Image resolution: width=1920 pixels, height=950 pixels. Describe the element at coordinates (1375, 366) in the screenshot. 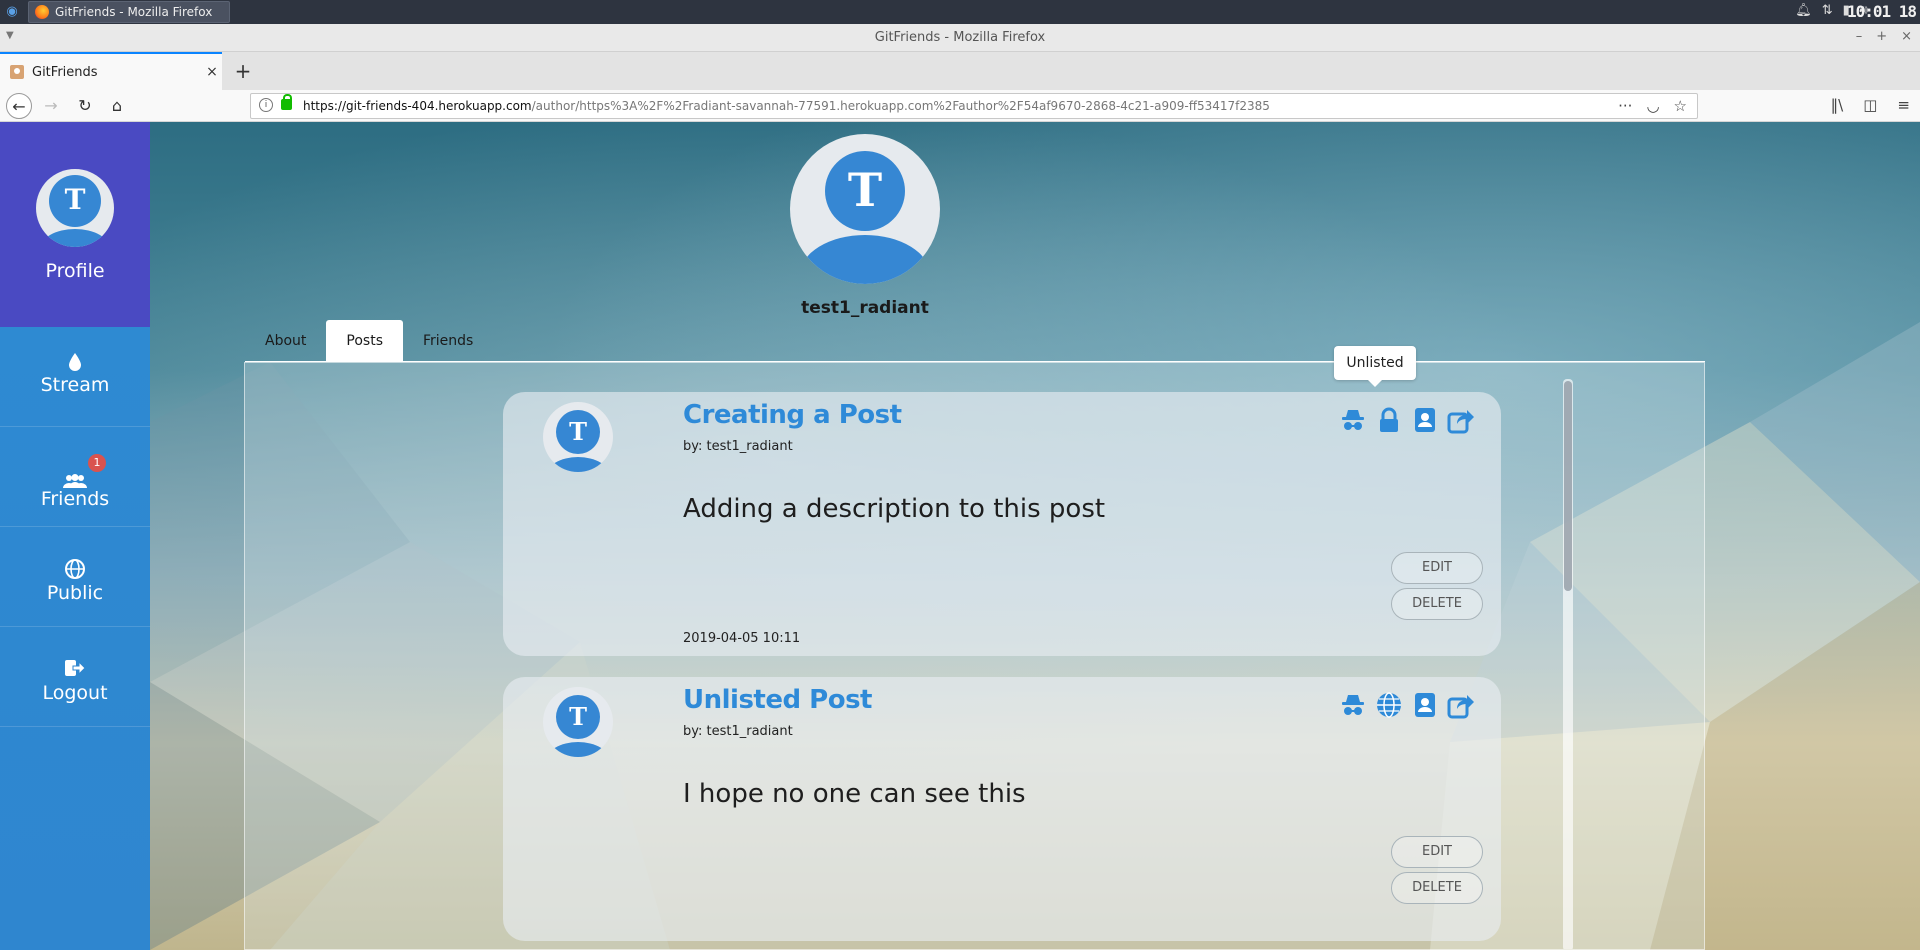

I see `visibility-tooltip: Unlisted` at that location.